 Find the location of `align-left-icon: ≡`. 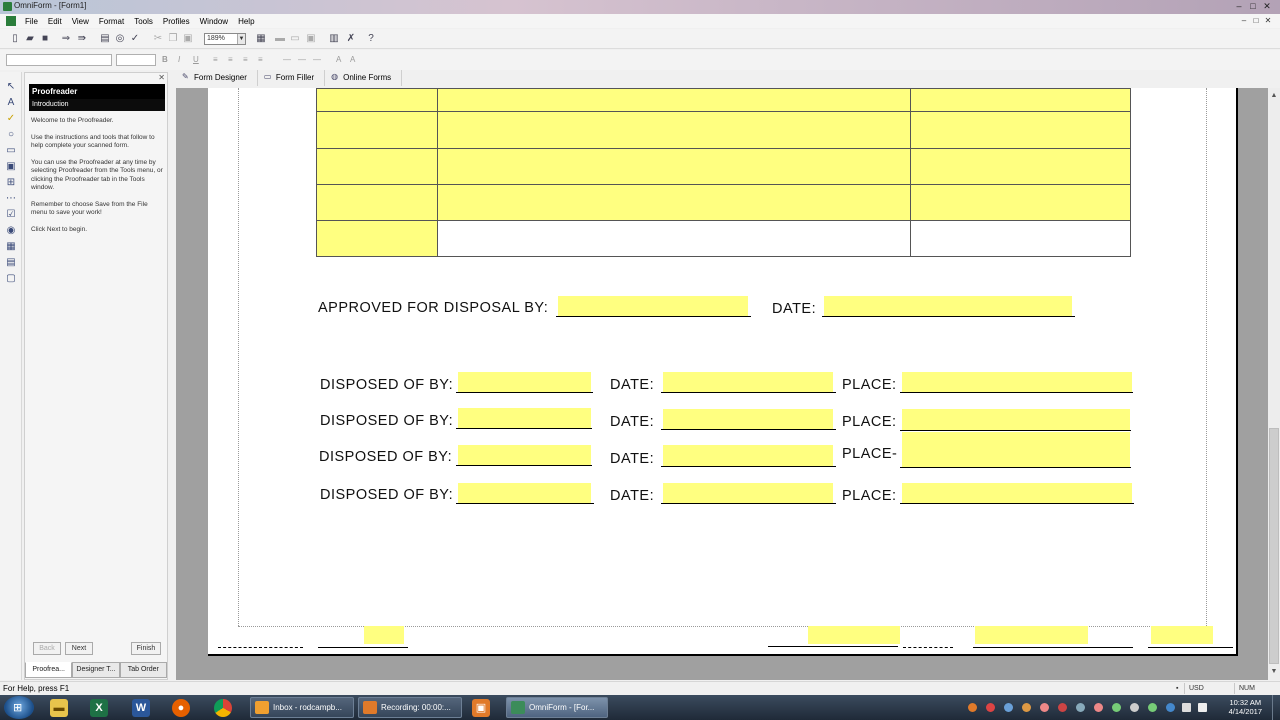

align-left-icon: ≡ is located at coordinates (215, 59).